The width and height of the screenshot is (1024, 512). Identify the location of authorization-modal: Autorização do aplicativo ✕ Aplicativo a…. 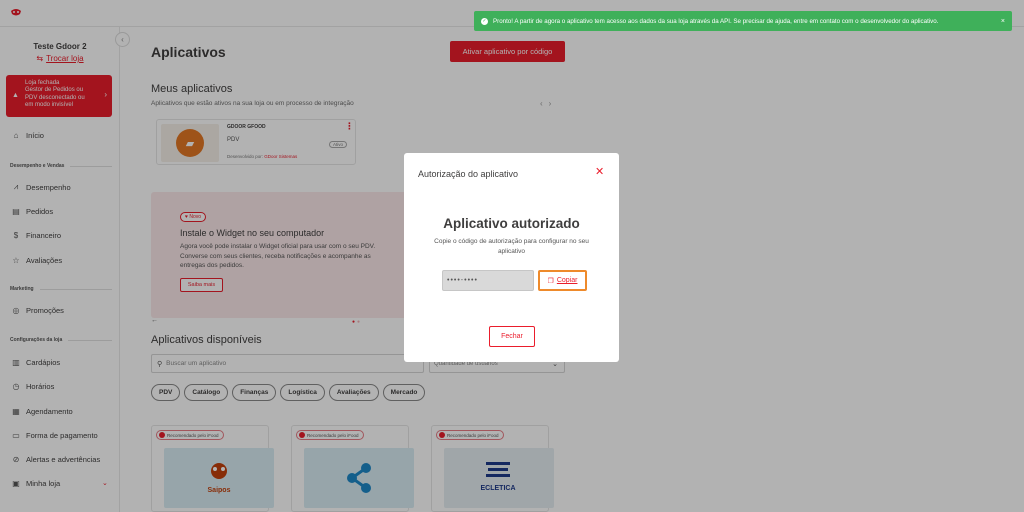
(511, 257).